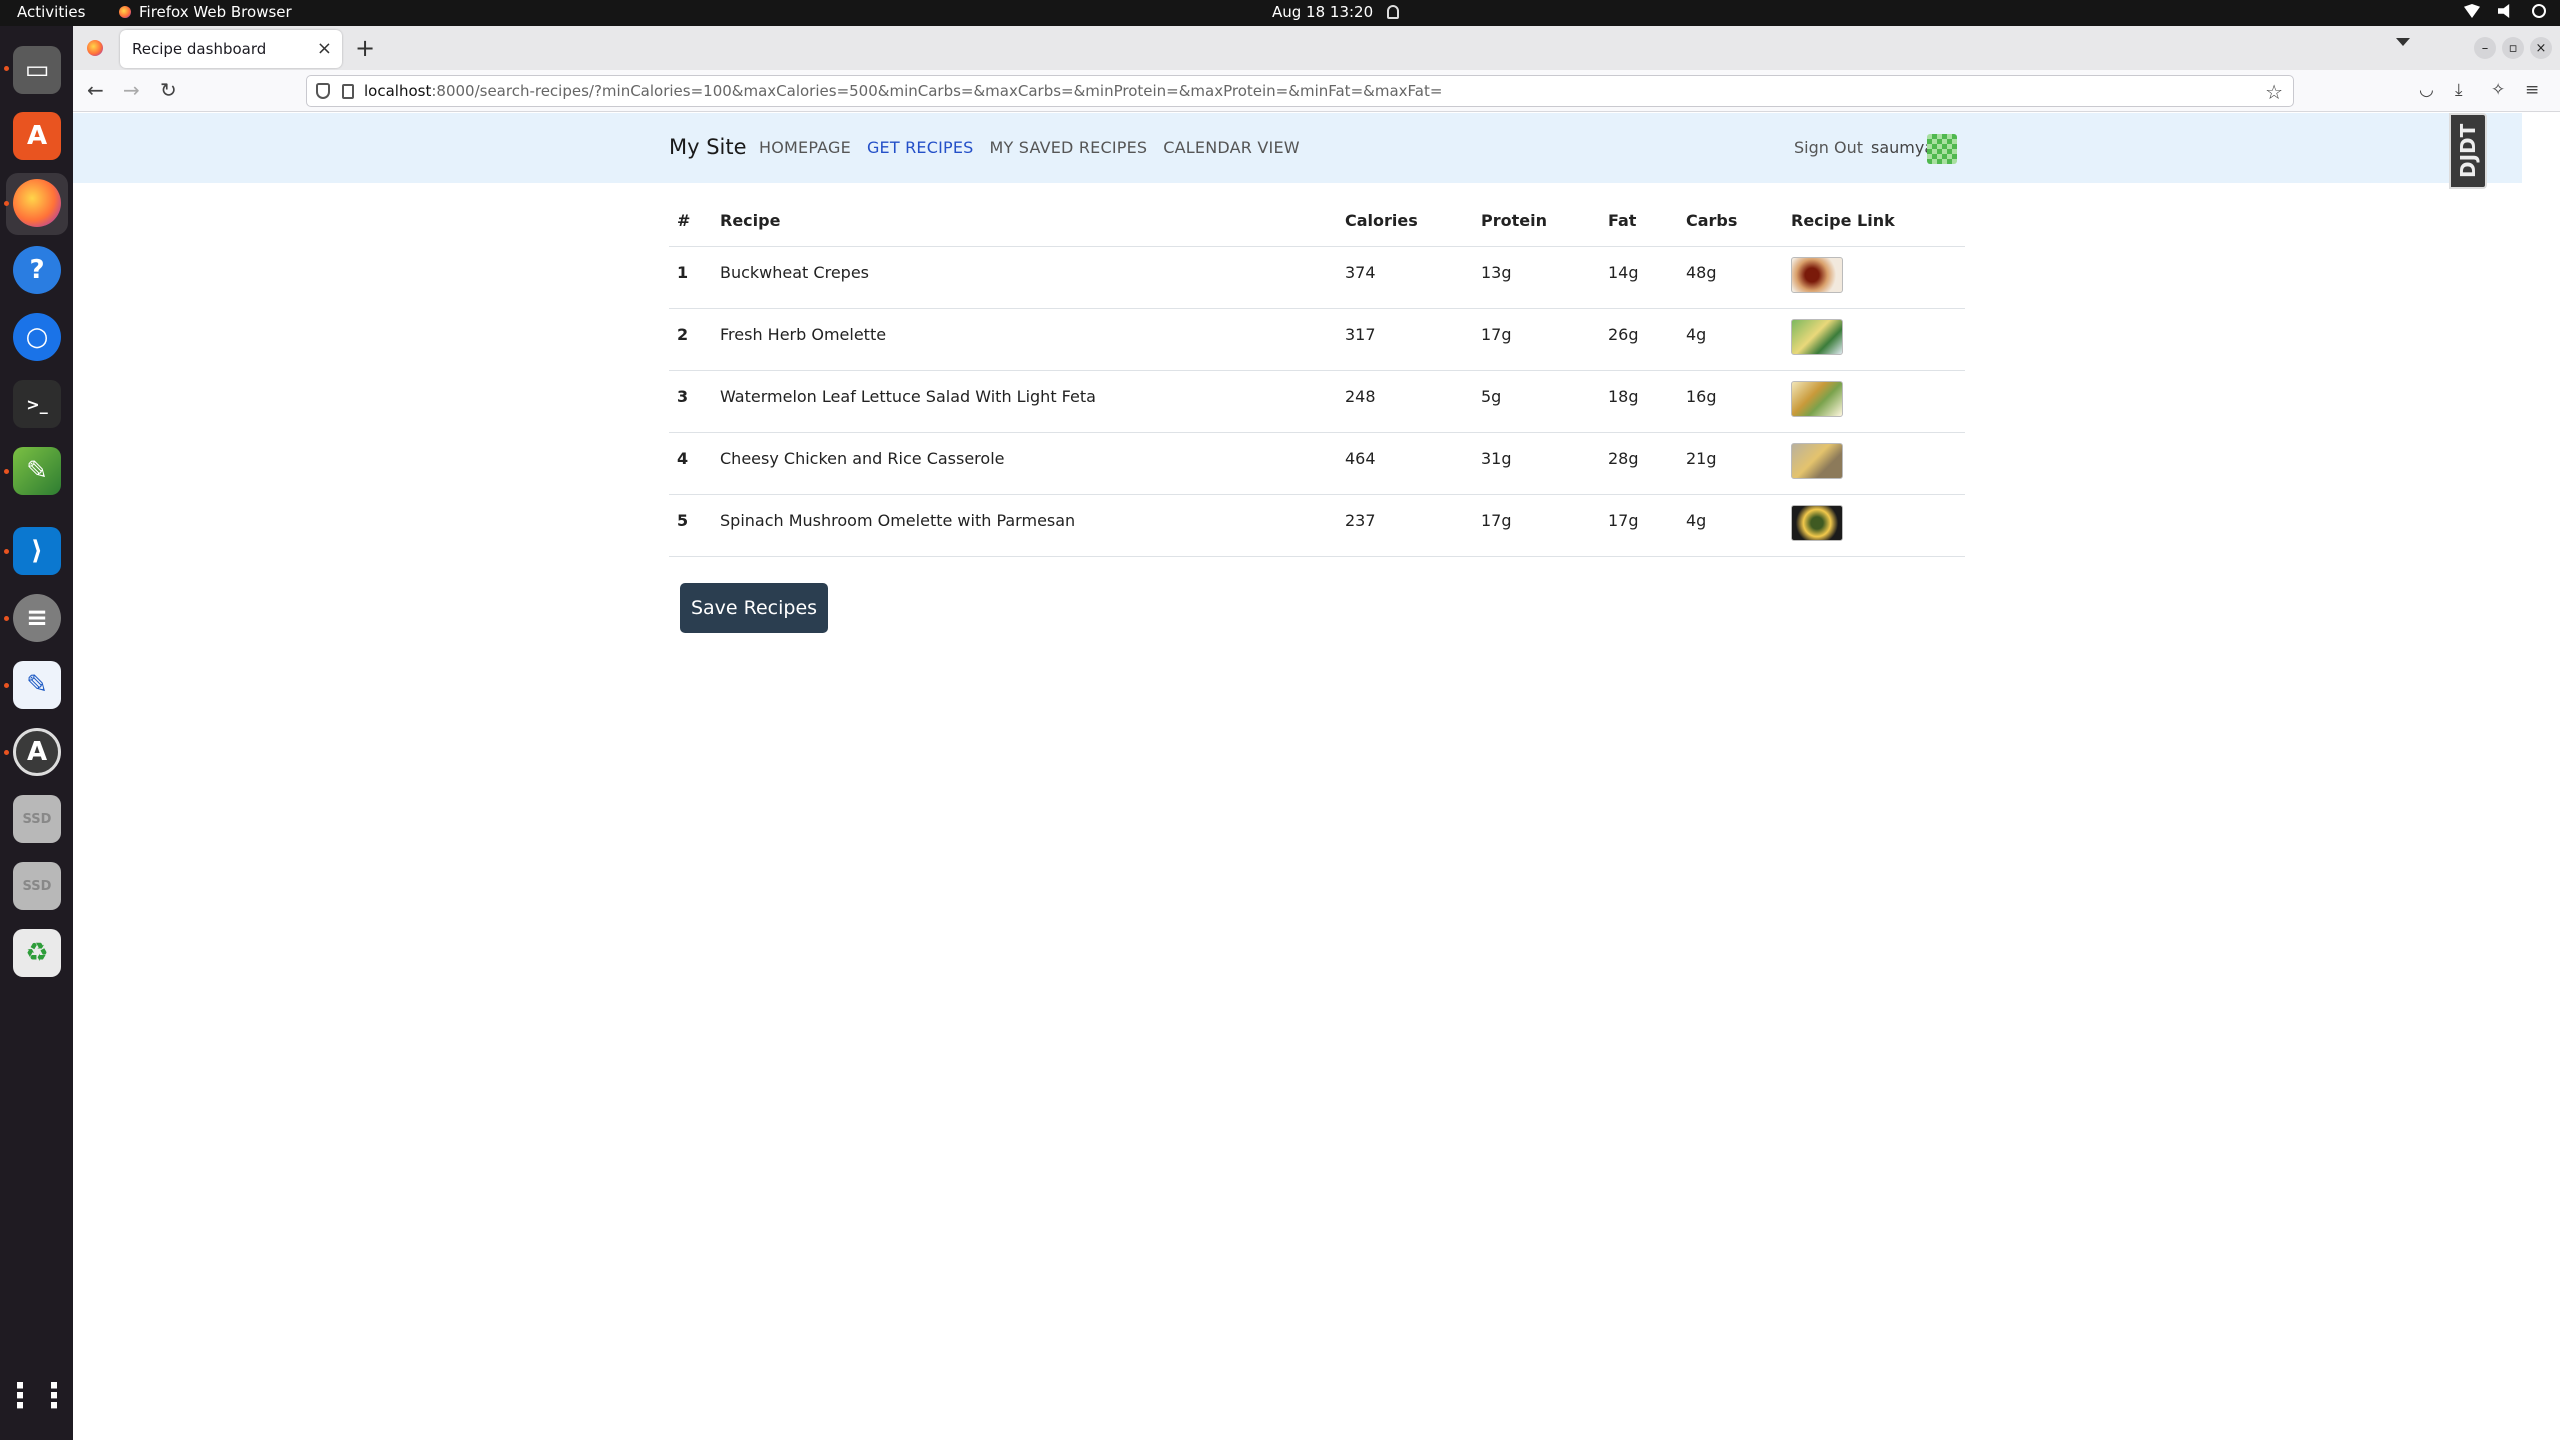 This screenshot has width=2560, height=1440. What do you see at coordinates (1730, 277) in the screenshot?
I see `recipe-carbs: 48g` at bounding box center [1730, 277].